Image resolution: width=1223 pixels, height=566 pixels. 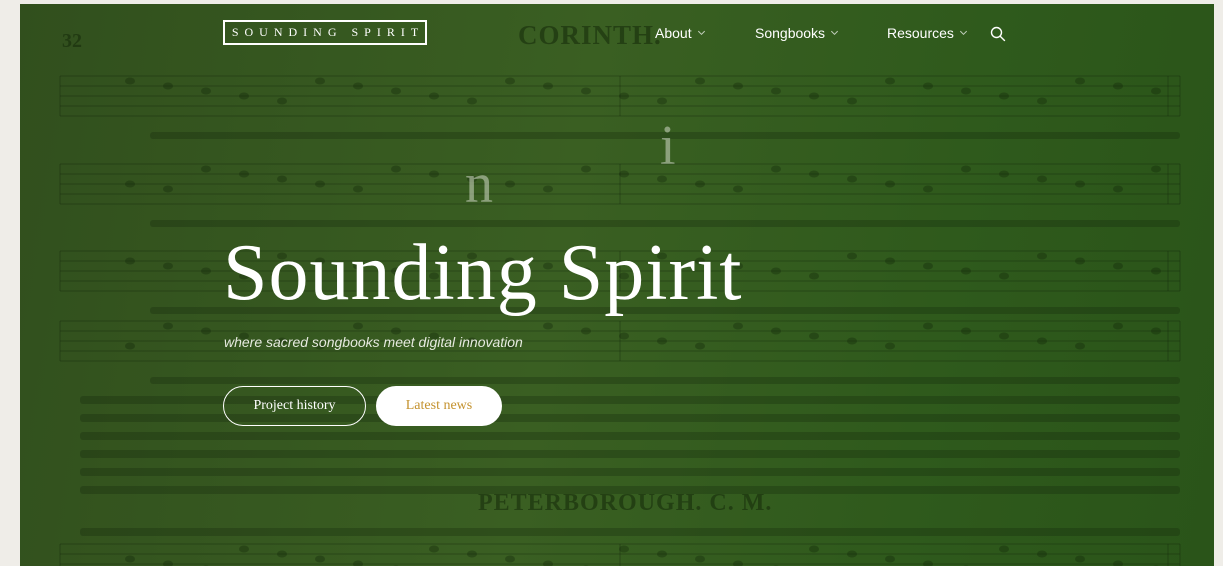 I want to click on bg-hymn-title-corinth: CORINTH., so click(x=590, y=35).